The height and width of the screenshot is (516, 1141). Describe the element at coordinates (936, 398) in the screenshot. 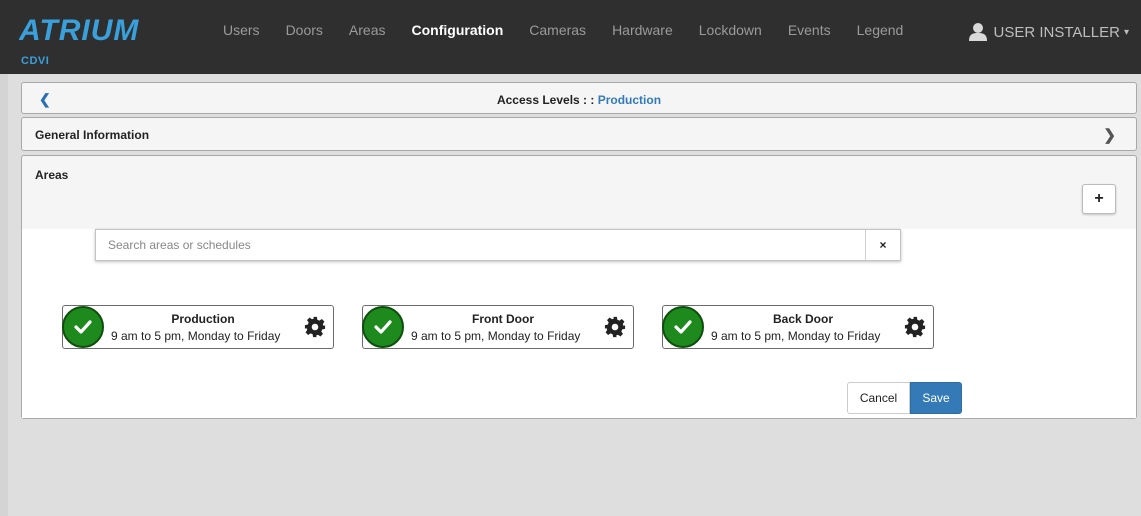

I see `save-button: Save` at that location.